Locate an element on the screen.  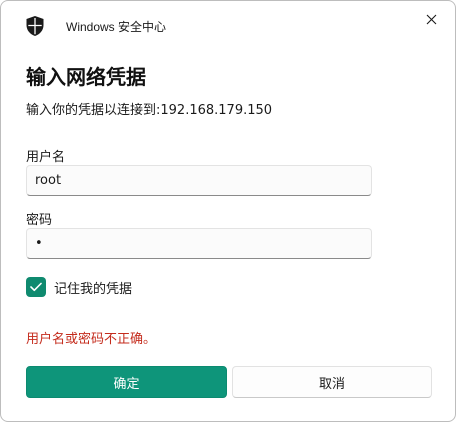
window-title: Windows 安全中心 is located at coordinates (116, 27).